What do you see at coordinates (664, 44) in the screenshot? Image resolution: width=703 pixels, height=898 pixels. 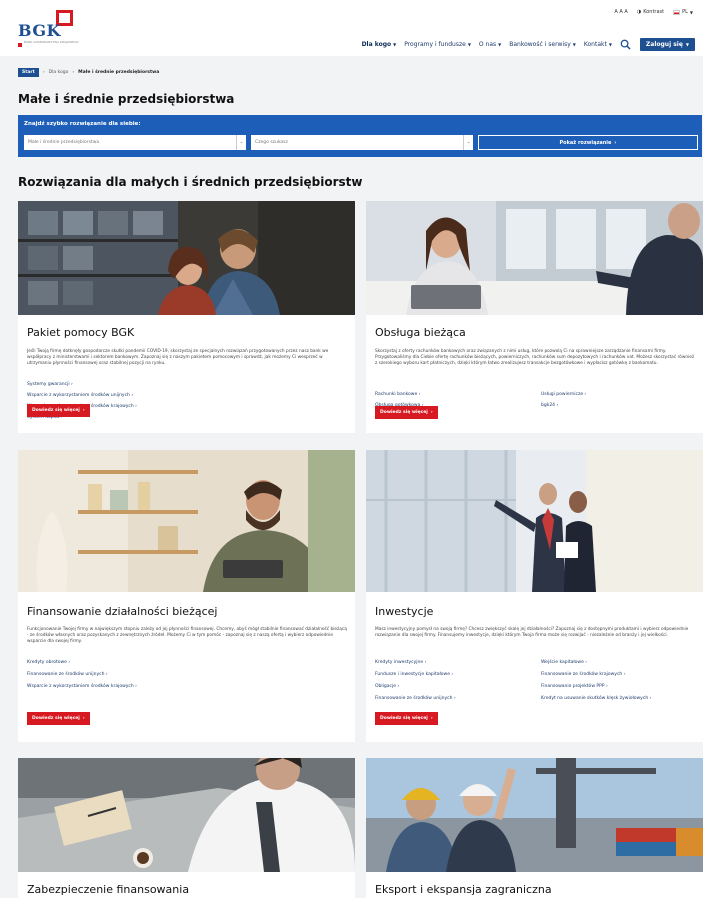 I see `login-label: Zaloguj się` at bounding box center [664, 44].